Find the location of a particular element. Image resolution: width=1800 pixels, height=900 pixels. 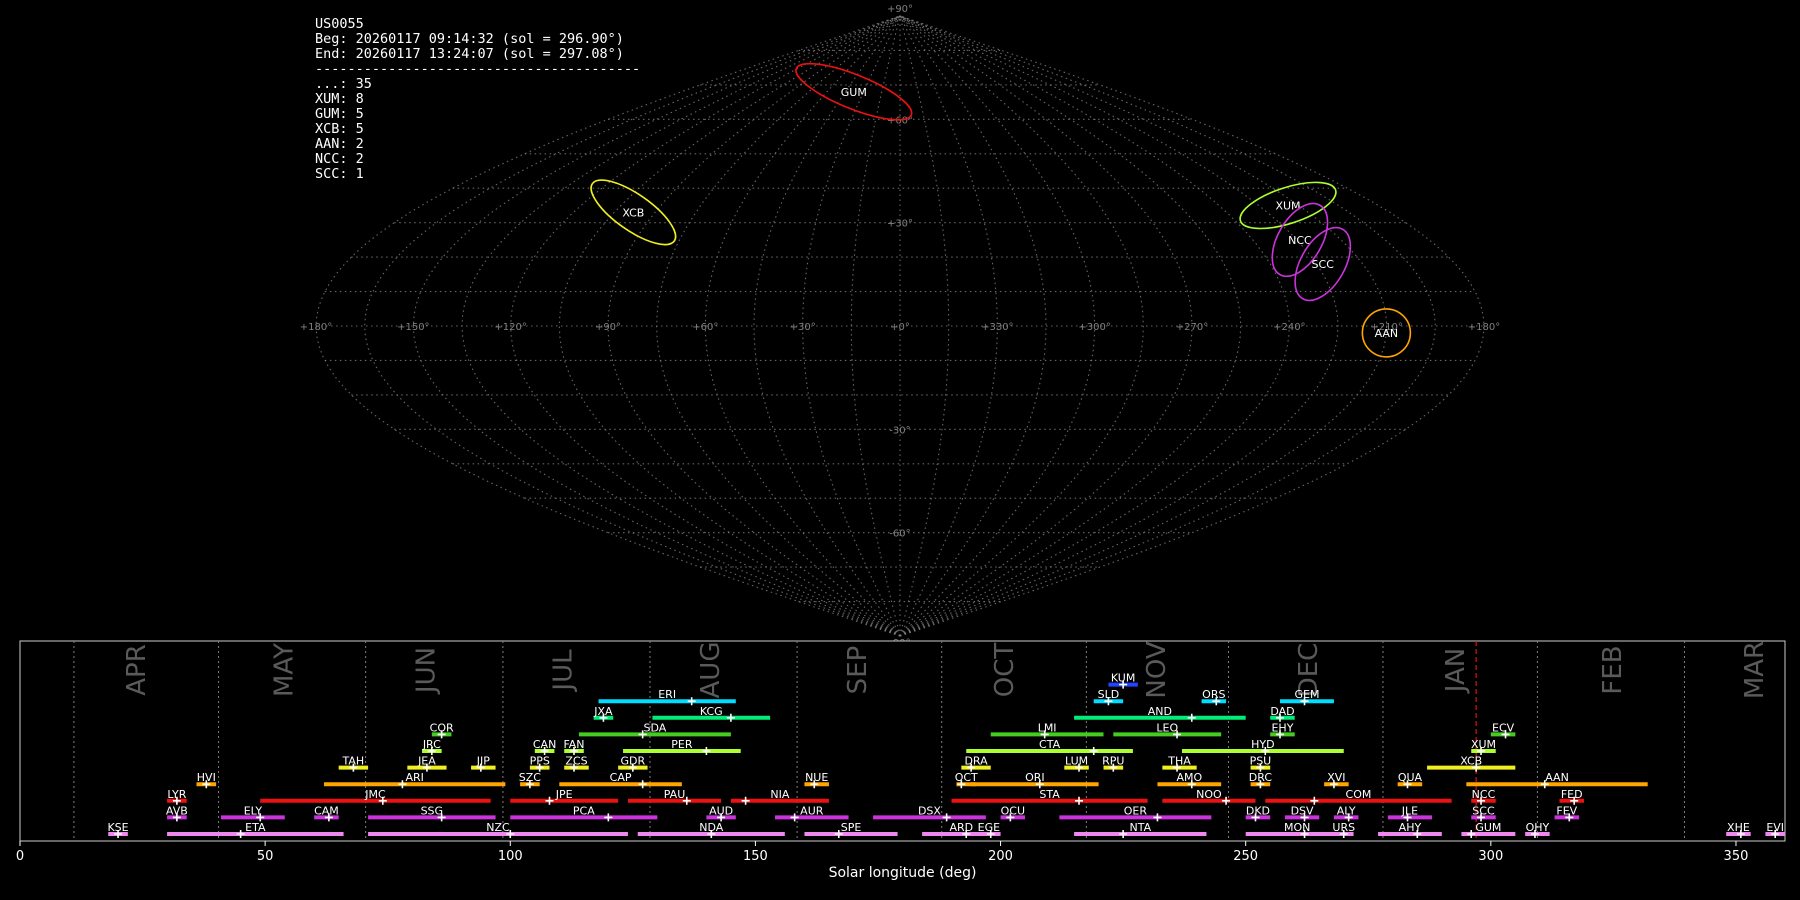

shower-label: DSX is located at coordinates (929, 810).